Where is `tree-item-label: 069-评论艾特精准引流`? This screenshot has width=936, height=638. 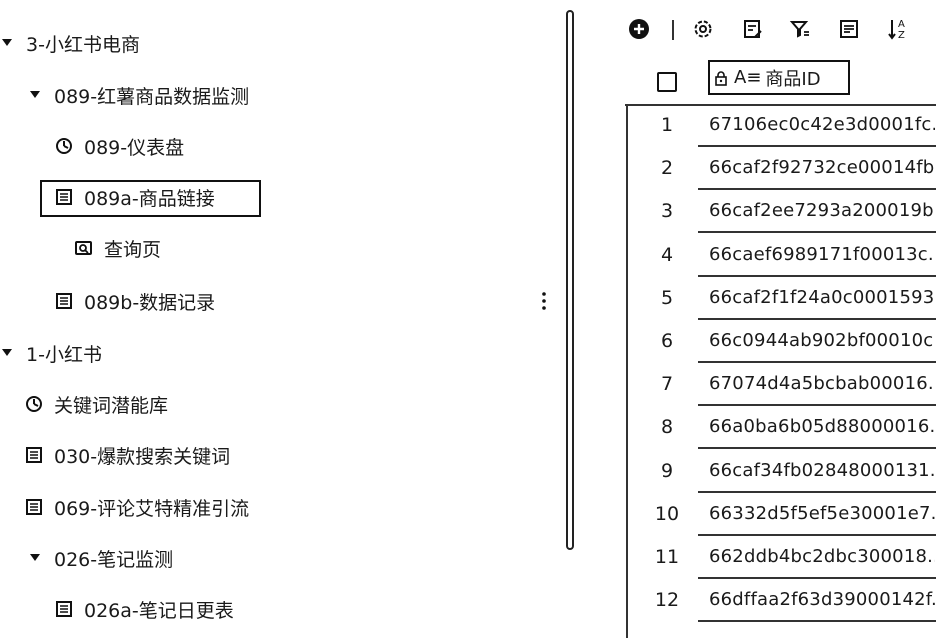
tree-item-label: 069-评论艾特精准引流 is located at coordinates (152, 508).